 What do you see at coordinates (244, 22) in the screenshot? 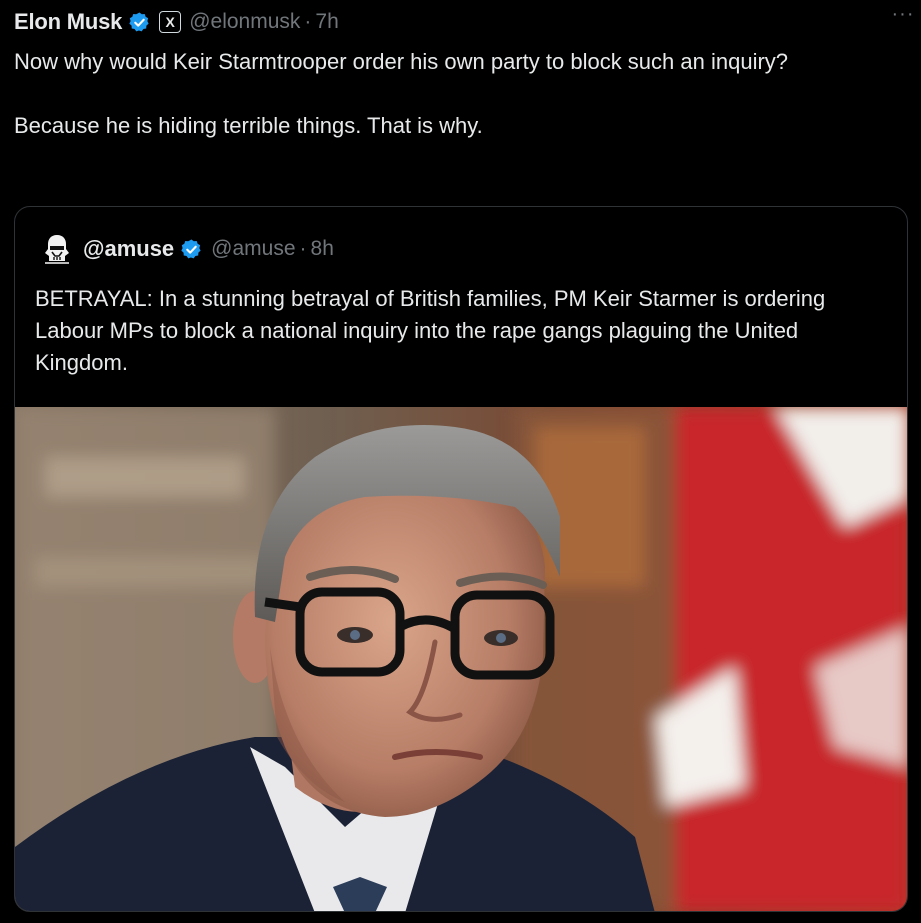
I see `author-handle: @elonmusk` at bounding box center [244, 22].